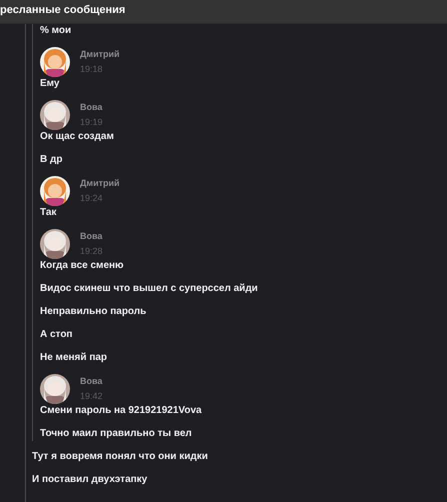  Describe the element at coordinates (149, 289) in the screenshot. I see `message-text: Видос скинеш что вышел с суперссел айди` at that location.